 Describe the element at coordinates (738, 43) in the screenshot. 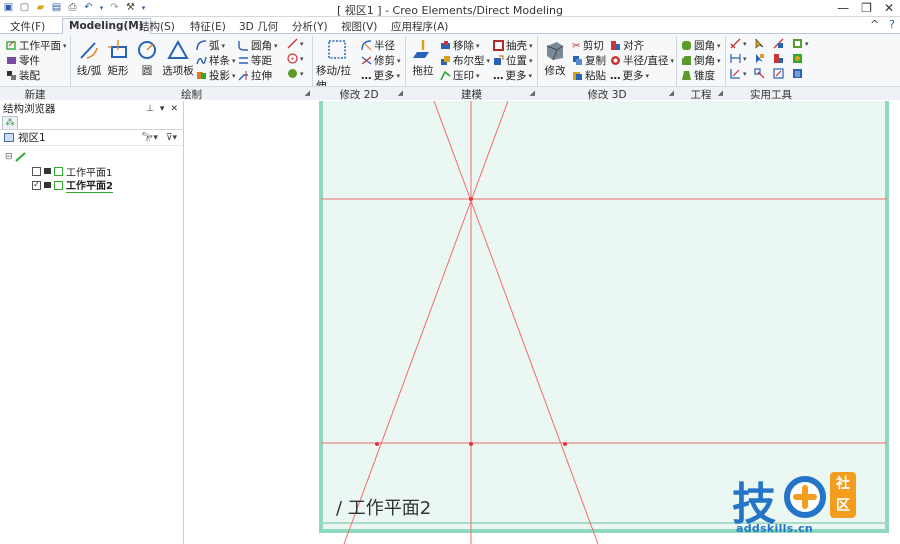

I see `measure-button: ▾` at that location.